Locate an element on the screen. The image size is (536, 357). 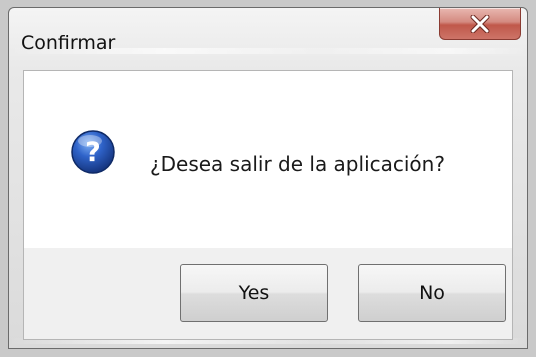
no-button: No is located at coordinates (432, 293).